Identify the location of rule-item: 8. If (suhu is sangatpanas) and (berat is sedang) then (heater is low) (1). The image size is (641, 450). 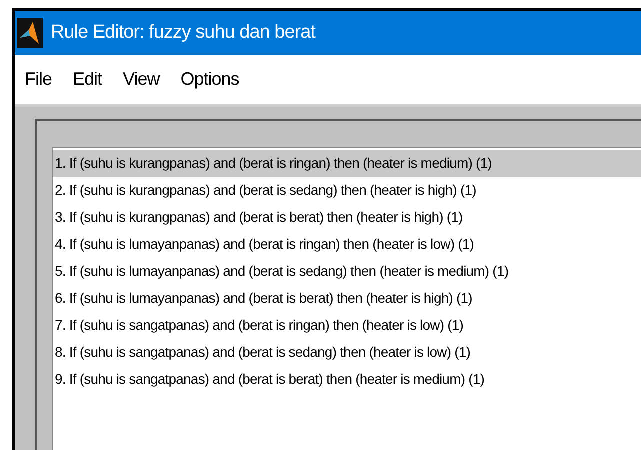
(347, 352).